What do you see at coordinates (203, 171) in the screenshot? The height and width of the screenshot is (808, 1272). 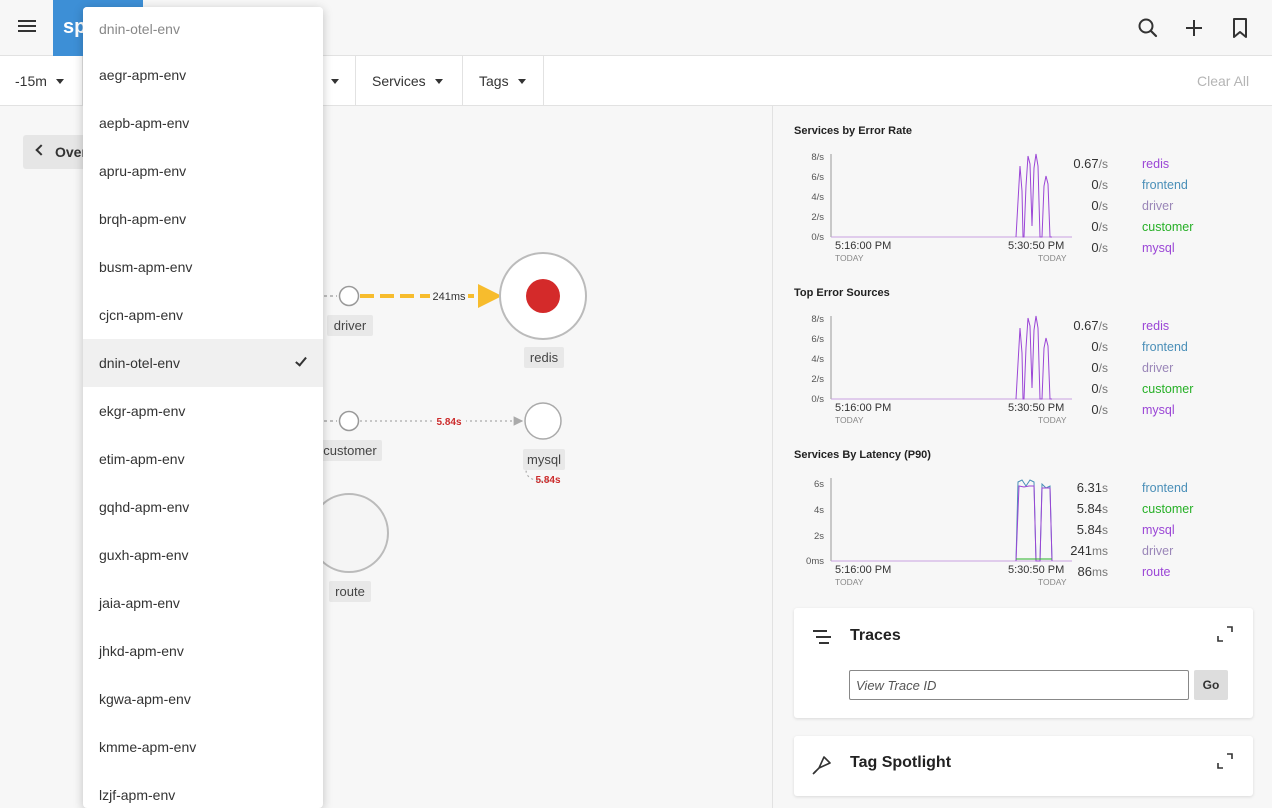 I see `environment-option: apru-apm-env` at bounding box center [203, 171].